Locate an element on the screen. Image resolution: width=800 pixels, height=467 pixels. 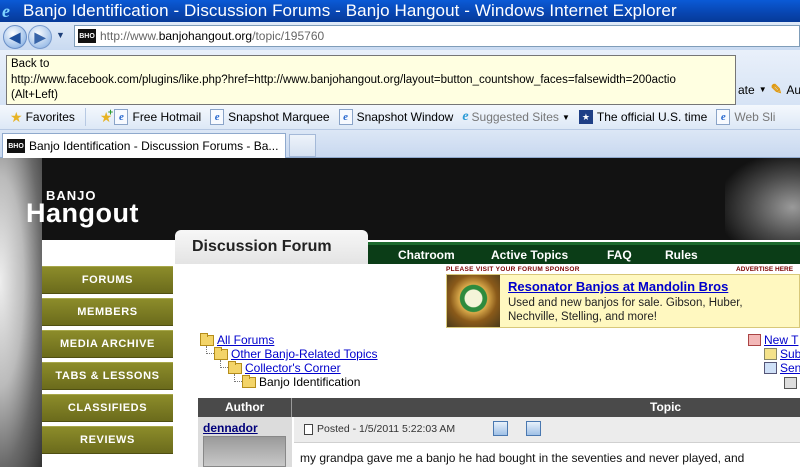
url-text: http://www.banjohangout.org/topic/195760 is located at coordinates (212, 36).